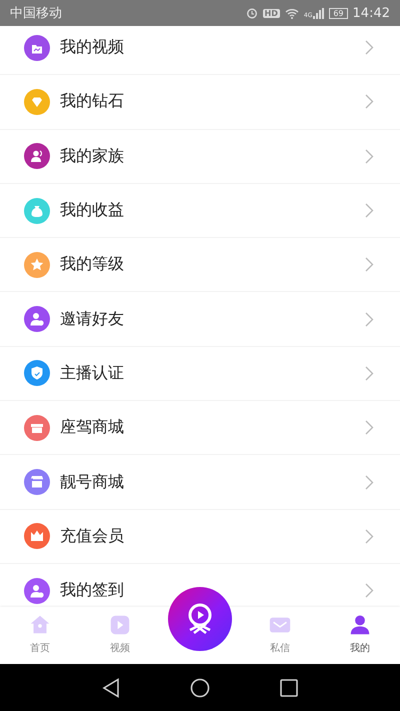 This screenshot has height=711, width=400. What do you see at coordinates (92, 101) in the screenshot?
I see `menu-label: 我的钻石` at bounding box center [92, 101].